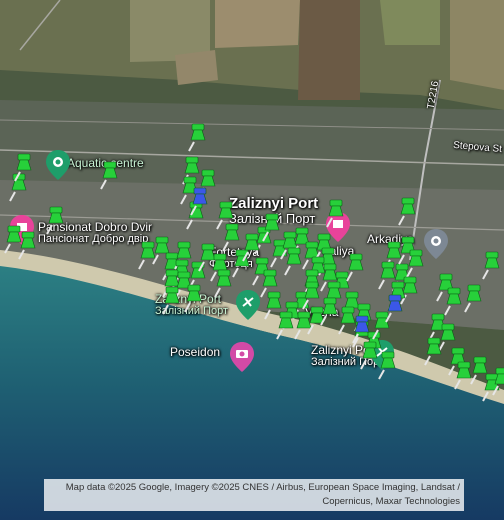  I want to click on place-label-poseidon: Poseidon, so click(195, 352).